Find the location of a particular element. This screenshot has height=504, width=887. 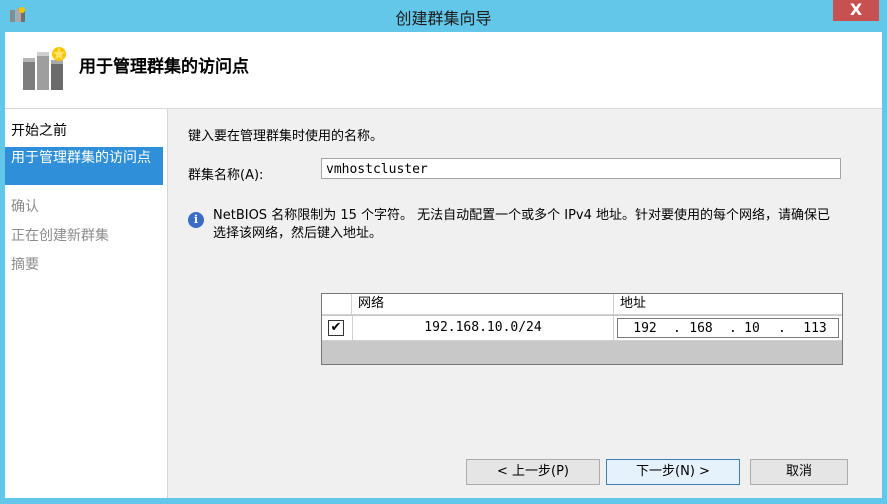

cancel-button: 取消 is located at coordinates (799, 472).